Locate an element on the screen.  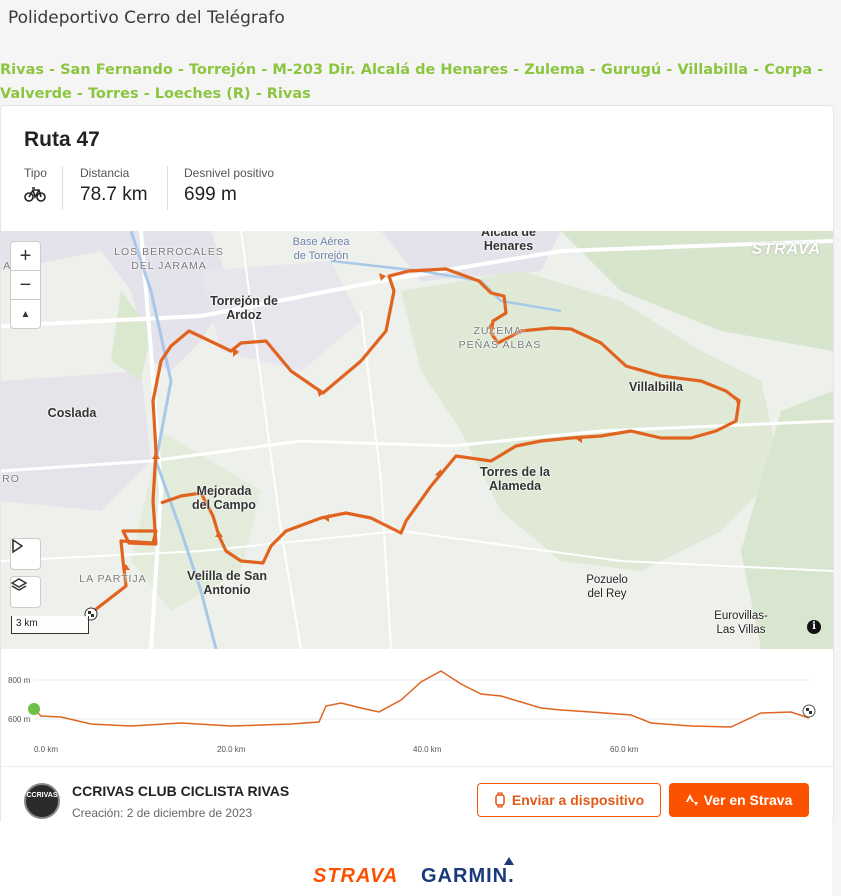
creation-date: Creación: 2 de diciembre de 2023 is located at coordinates (162, 813).